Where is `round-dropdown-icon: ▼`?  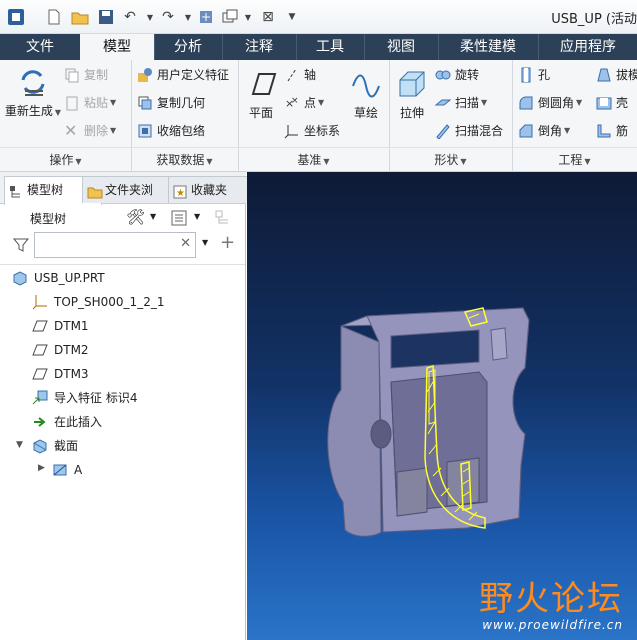 round-dropdown-icon: ▼ is located at coordinates (579, 103).